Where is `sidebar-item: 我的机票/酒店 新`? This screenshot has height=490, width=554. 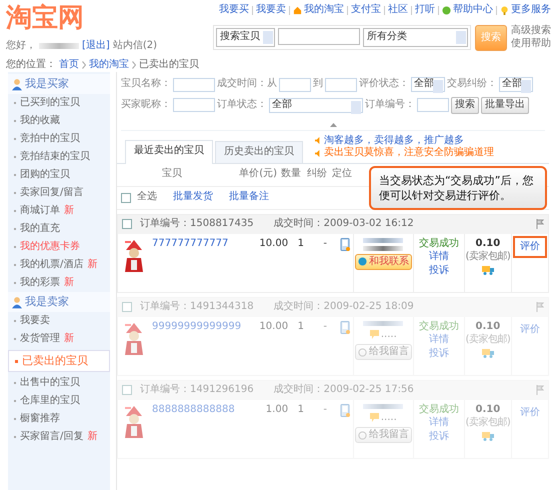 sidebar-item: 我的机票/酒店 新 is located at coordinates (59, 265).